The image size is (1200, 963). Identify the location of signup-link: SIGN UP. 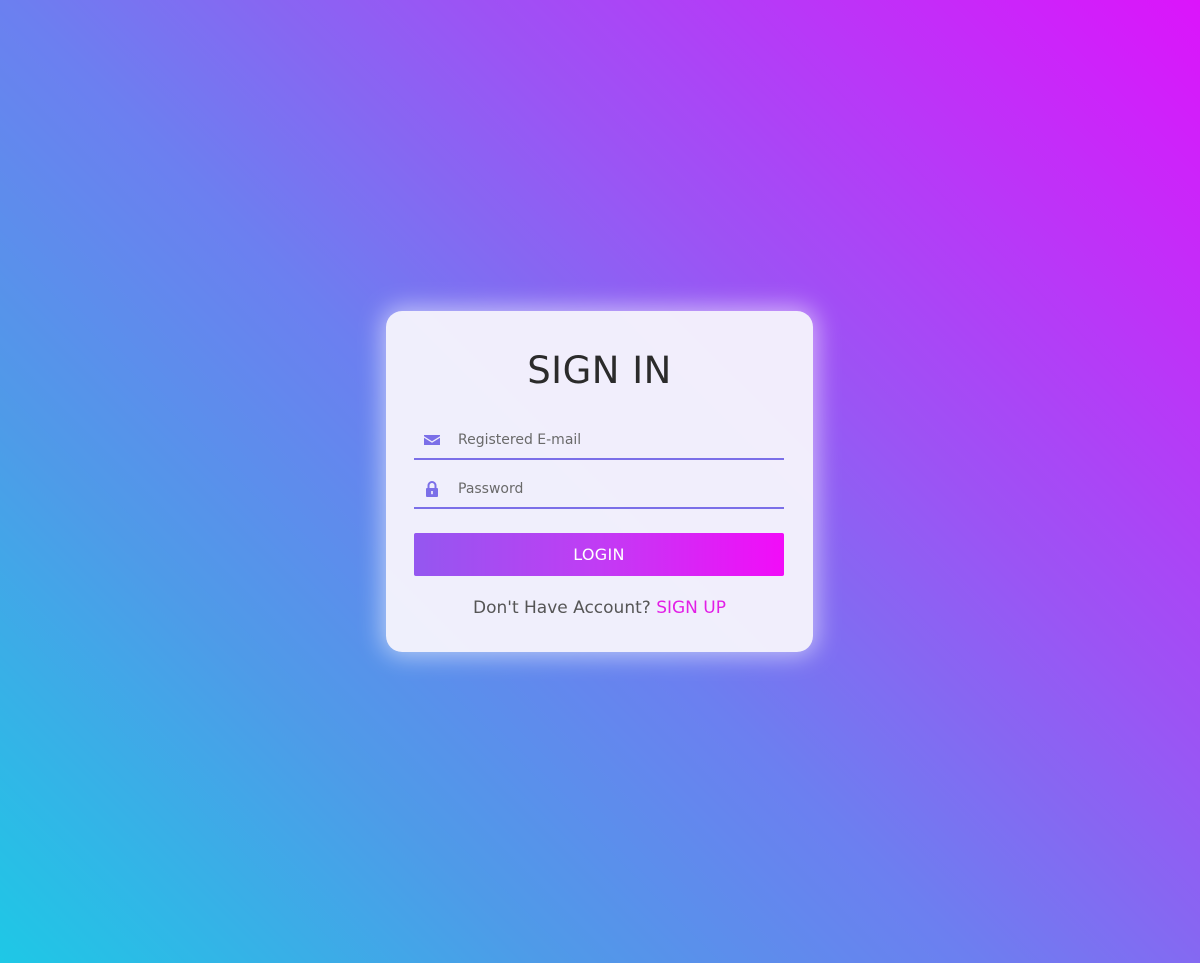
(691, 608).